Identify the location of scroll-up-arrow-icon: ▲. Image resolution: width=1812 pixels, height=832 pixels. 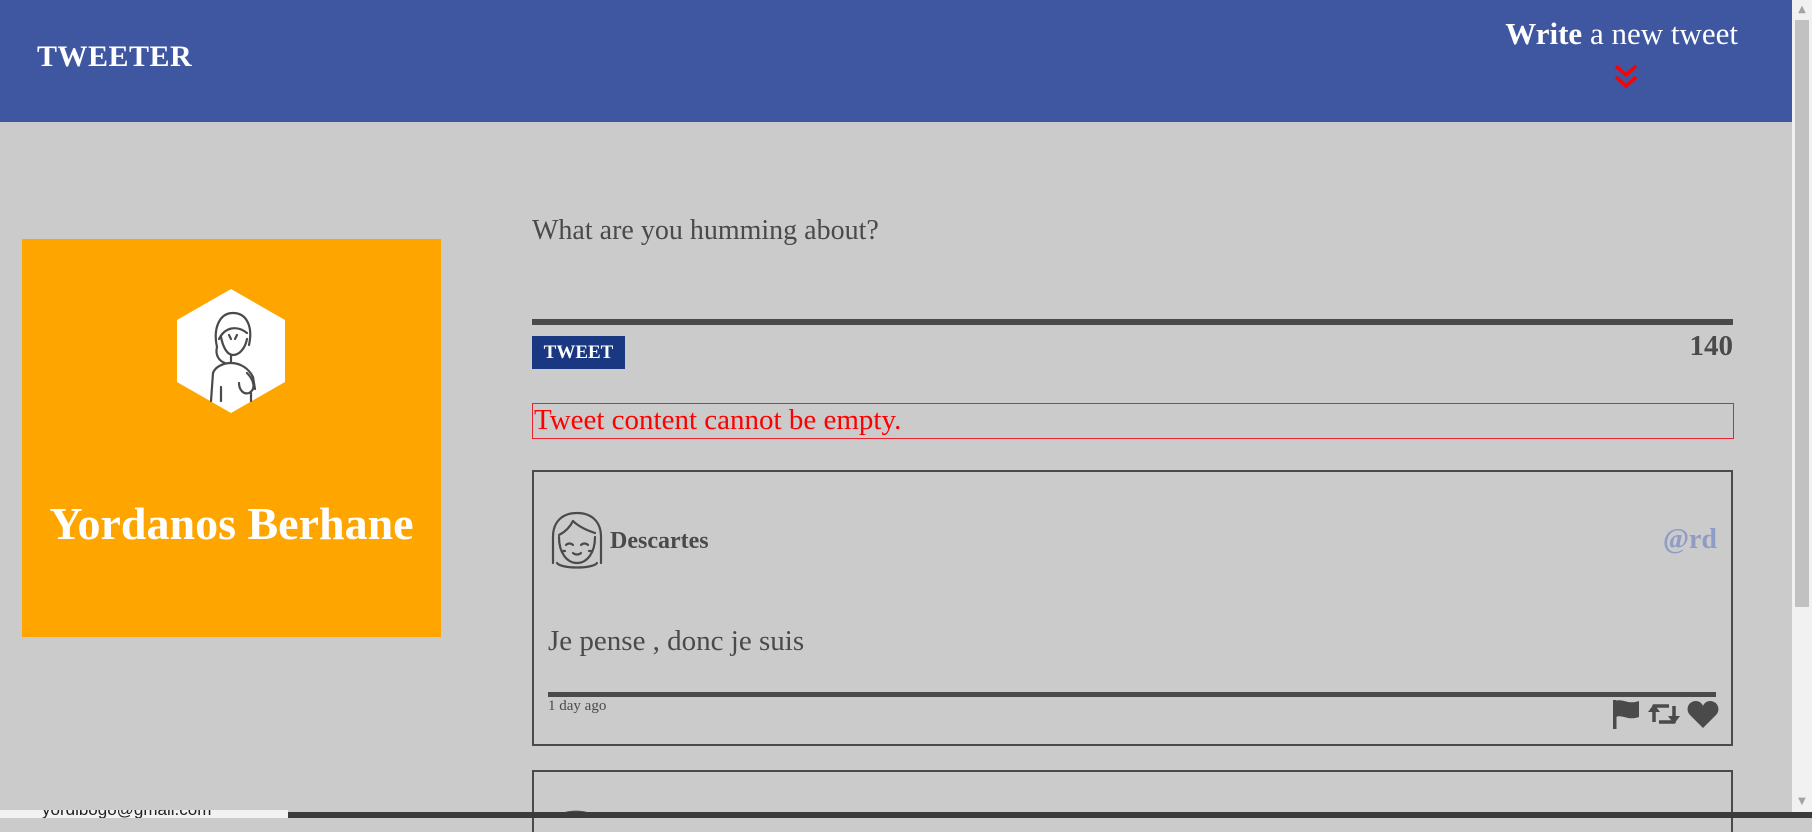
(1802, 10).